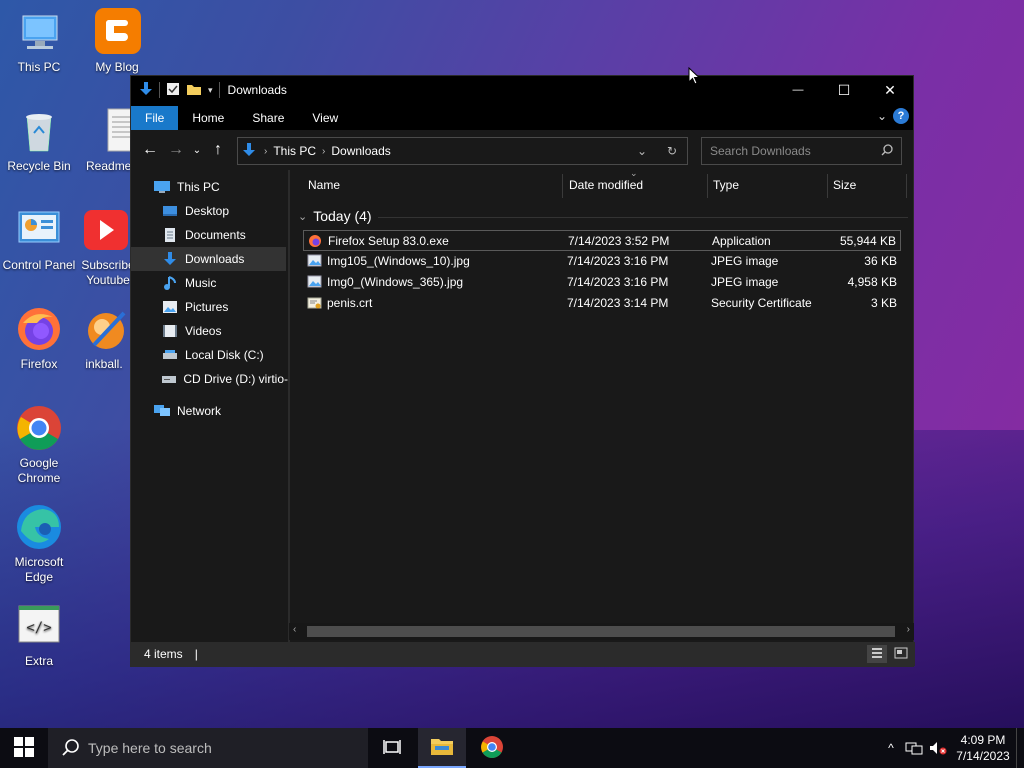 The width and height of the screenshot is (1024, 768). What do you see at coordinates (901, 116) in the screenshot?
I see `help-icon: ?` at bounding box center [901, 116].